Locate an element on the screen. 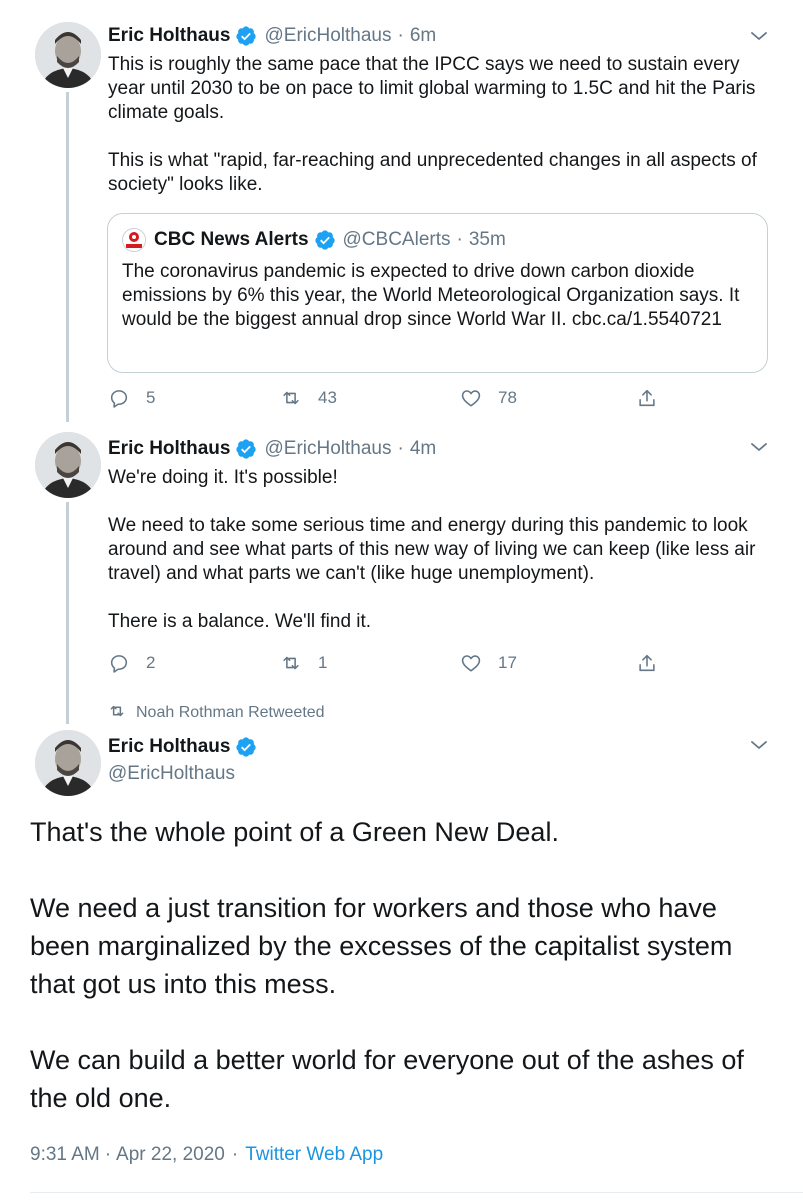 The width and height of the screenshot is (803, 1200). retweet-button: 1 is located at coordinates (303, 663).